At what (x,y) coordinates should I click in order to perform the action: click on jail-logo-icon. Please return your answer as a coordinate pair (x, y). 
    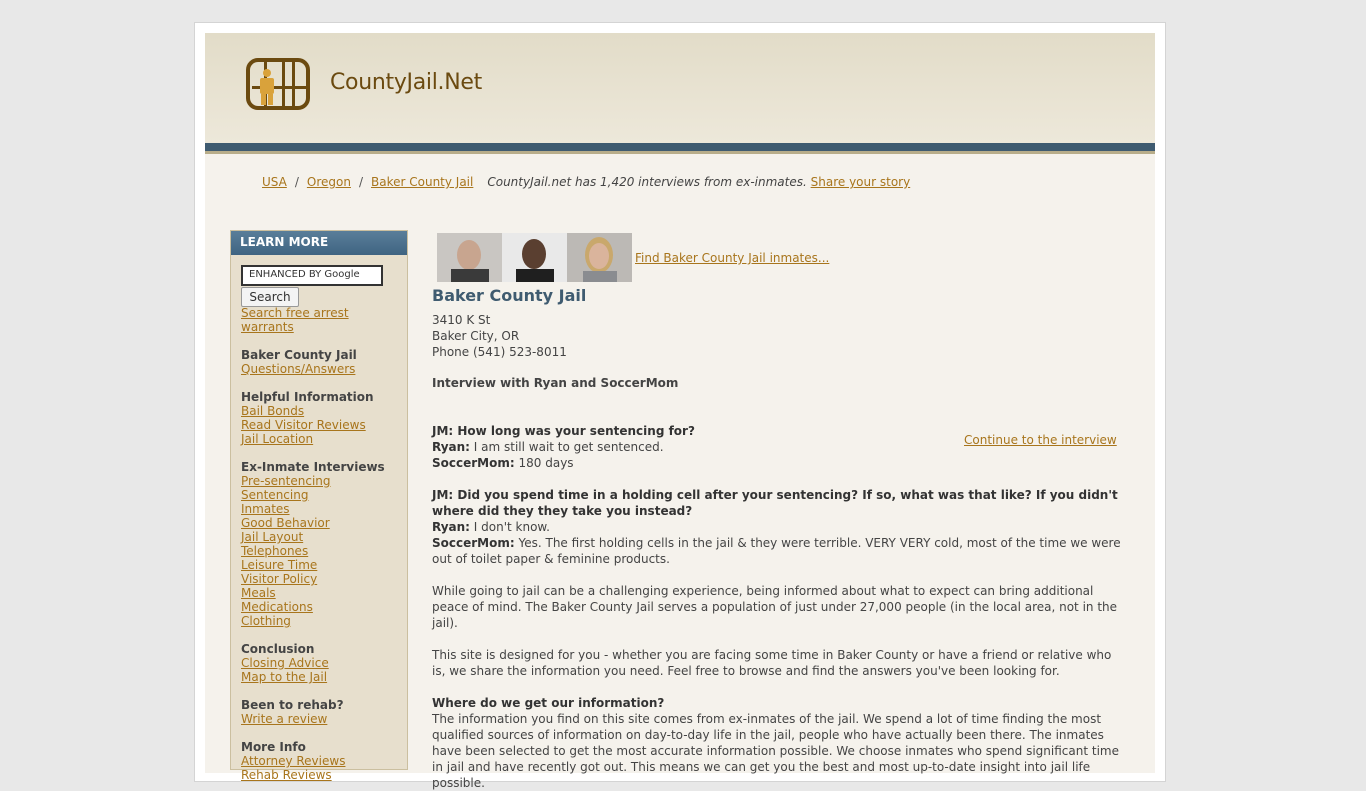
    Looking at the image, I should click on (278, 84).